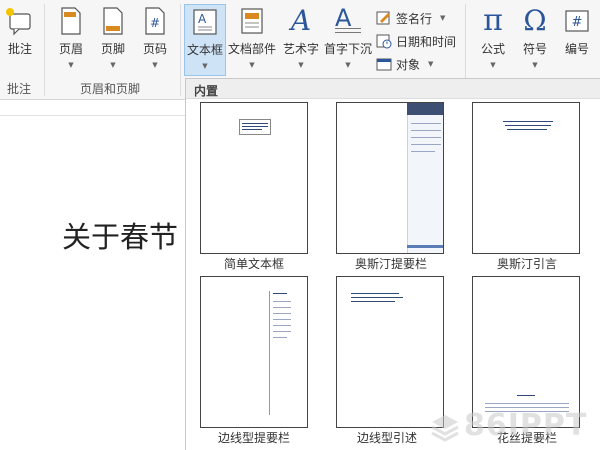 The width and height of the screenshot is (600, 450). I want to click on gallery-item-label: 简单文本框, so click(253, 264).